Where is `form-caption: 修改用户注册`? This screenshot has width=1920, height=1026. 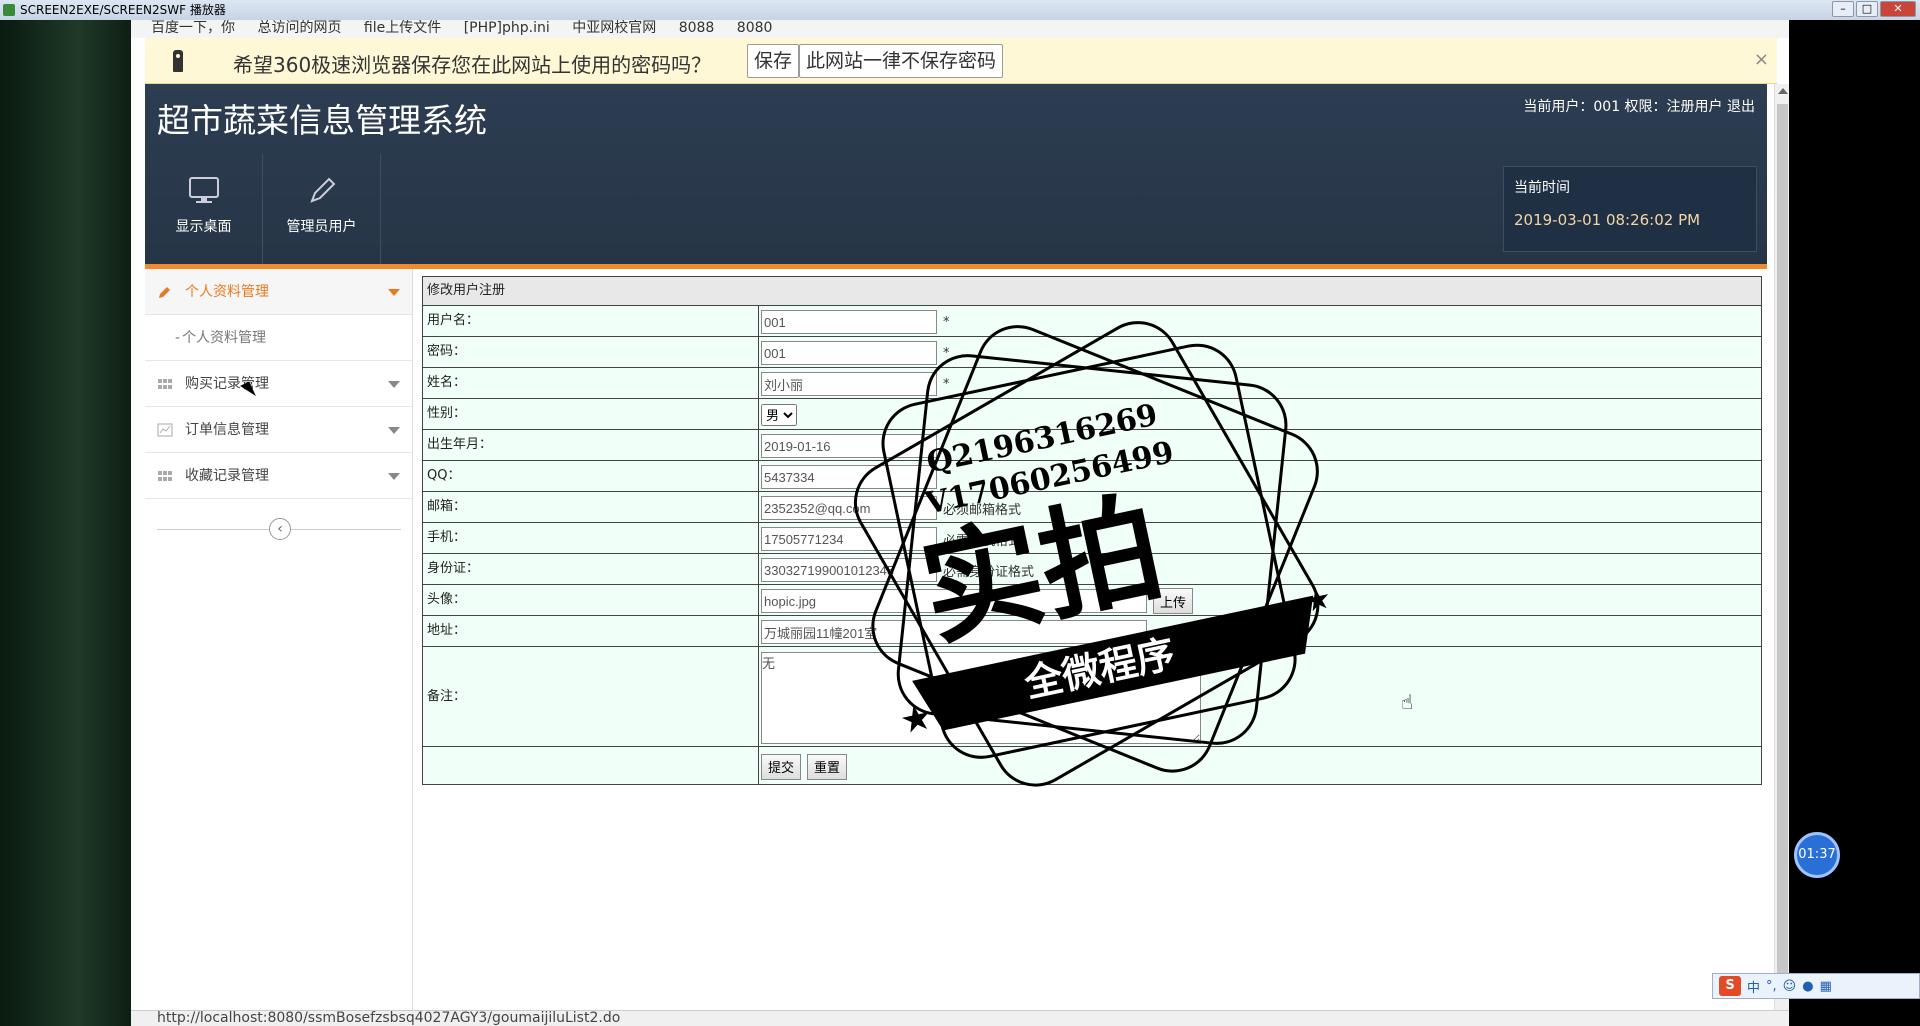 form-caption: 修改用户注册 is located at coordinates (1092, 291).